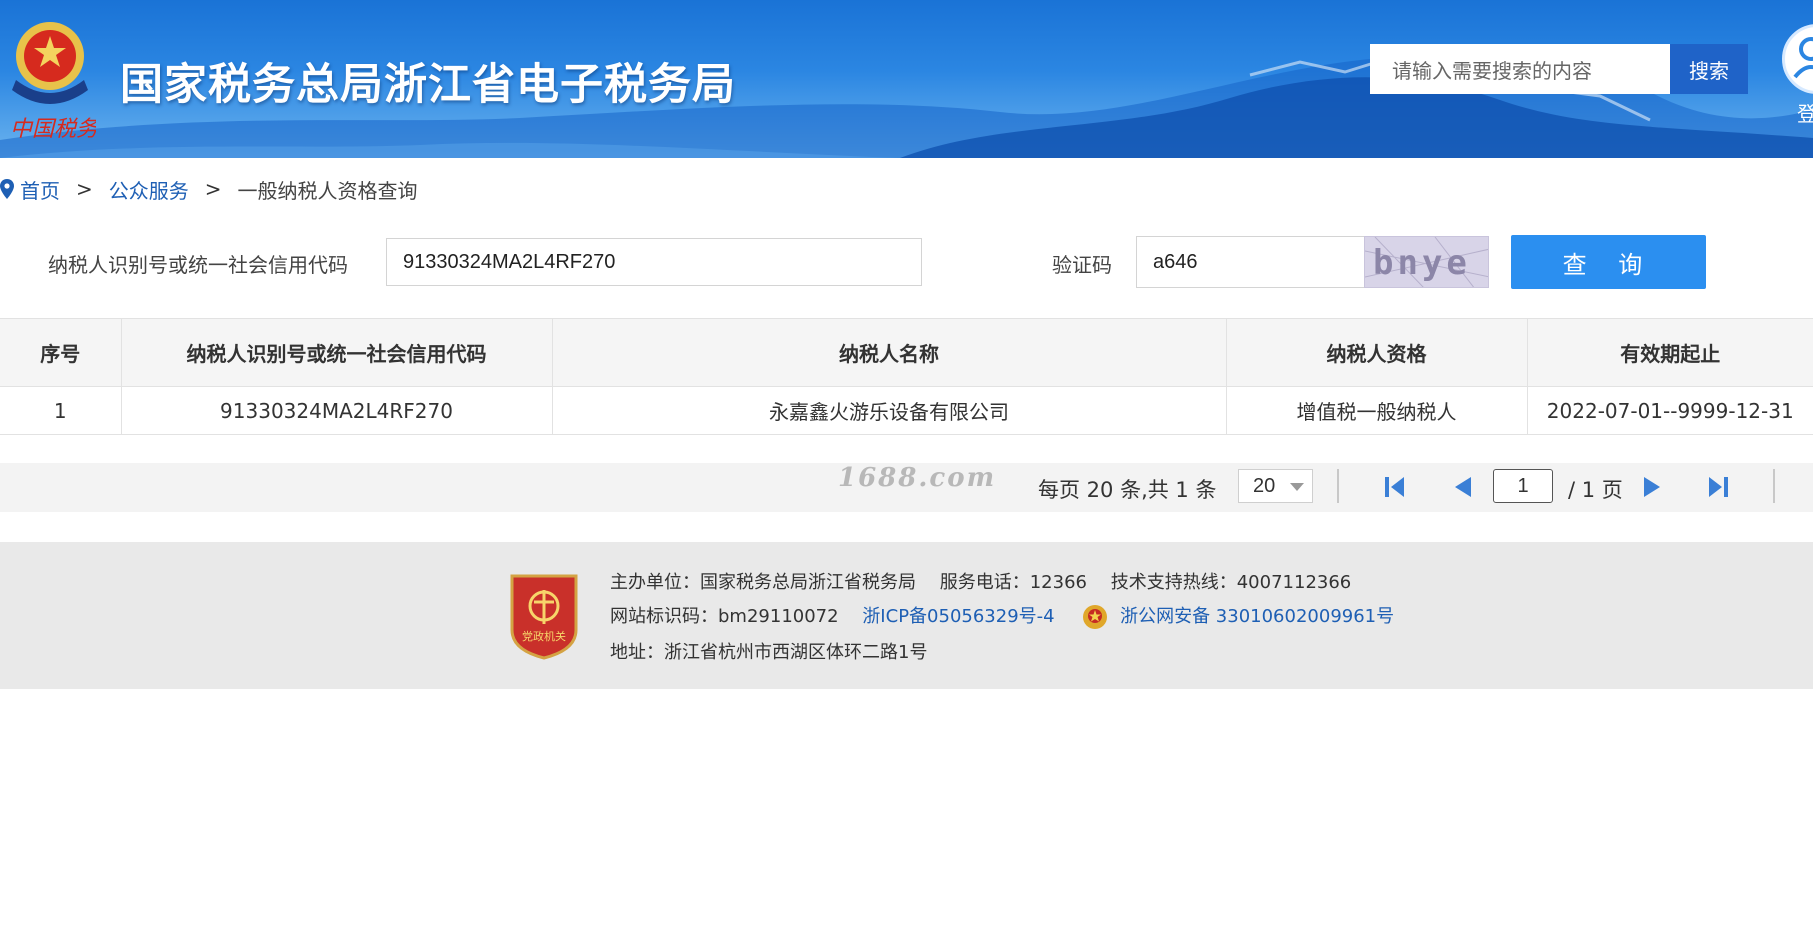 The image size is (1813, 948). Describe the element at coordinates (544, 616) in the screenshot. I see `gov-agency-badge-icon: 党政机关` at that location.